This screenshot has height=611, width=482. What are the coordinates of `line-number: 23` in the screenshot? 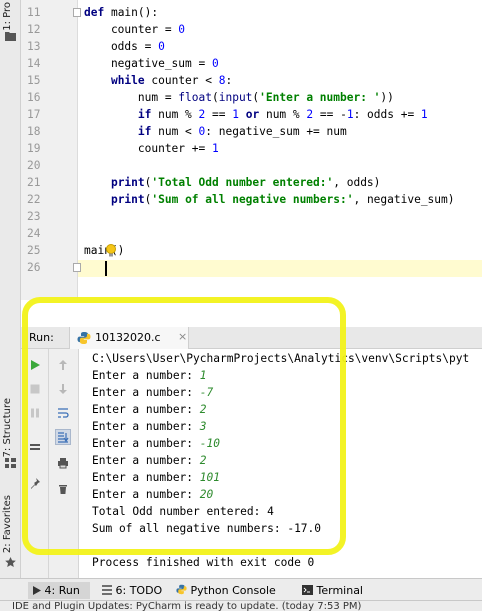 It's located at (34, 216).